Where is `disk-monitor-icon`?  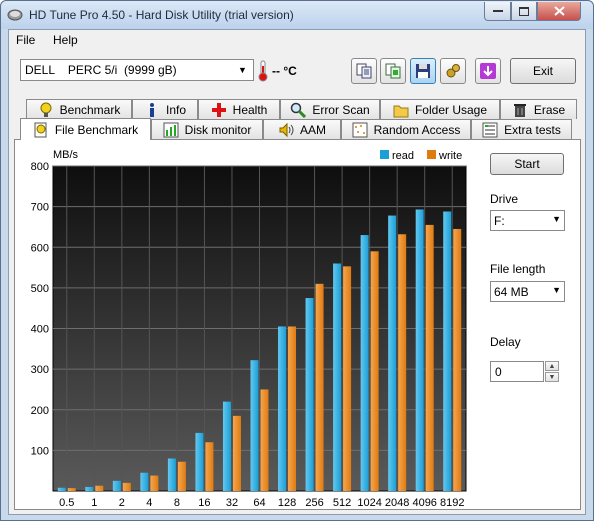 disk-monitor-icon is located at coordinates (171, 129).